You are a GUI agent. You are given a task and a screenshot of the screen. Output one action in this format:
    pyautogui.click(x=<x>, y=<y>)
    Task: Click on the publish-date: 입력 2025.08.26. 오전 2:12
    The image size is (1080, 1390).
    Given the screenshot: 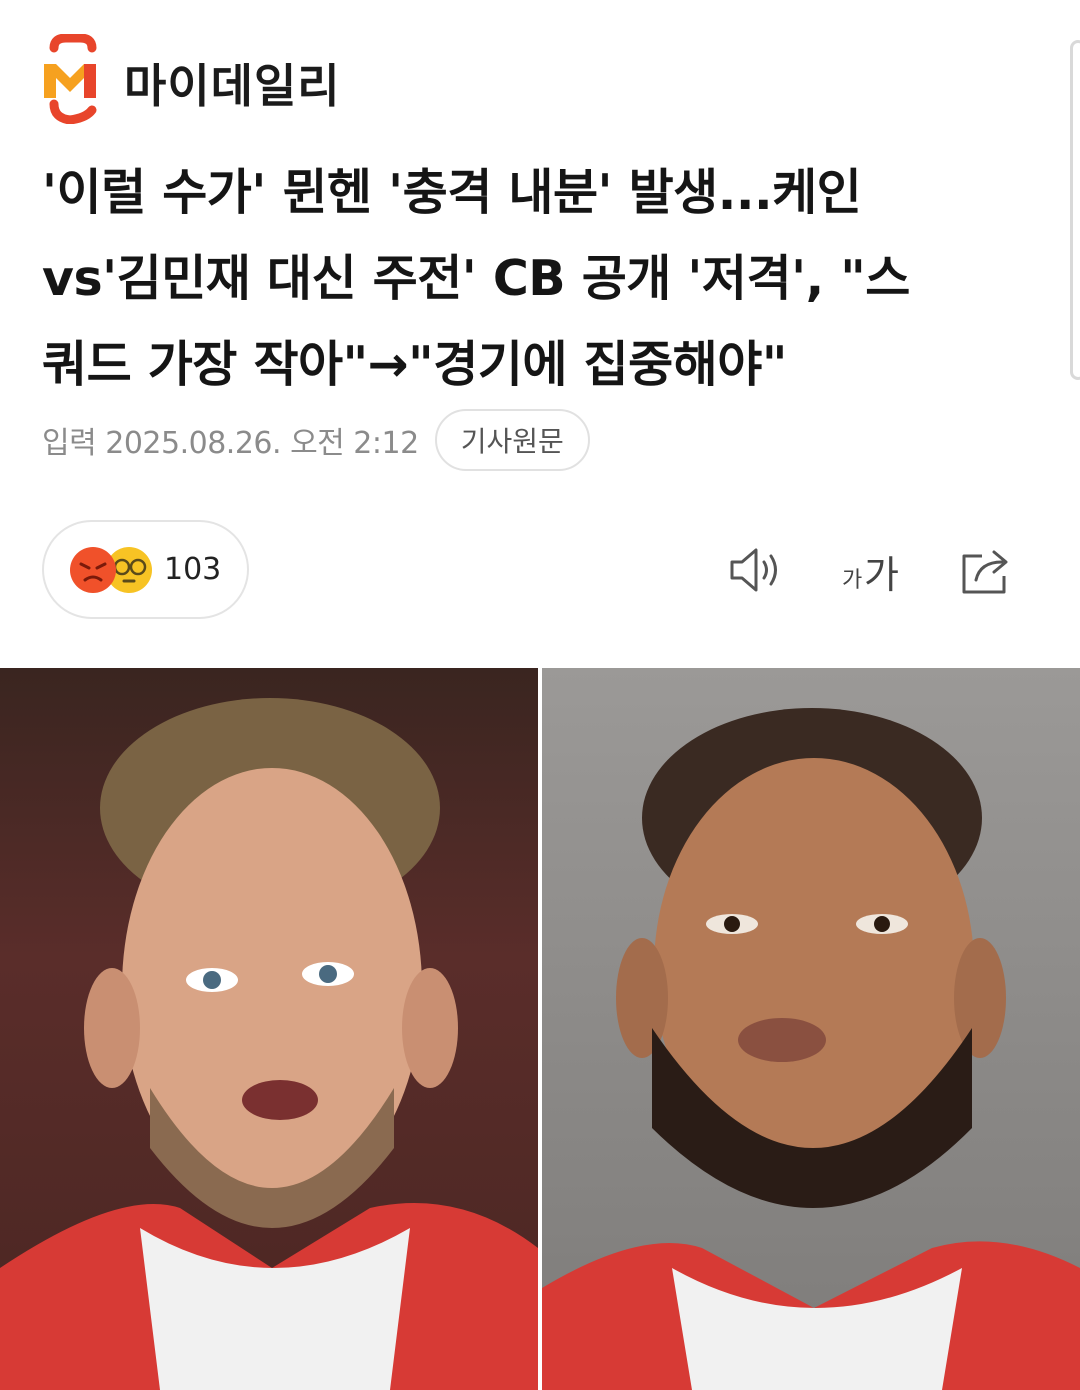 What is the action you would take?
    pyautogui.click(x=230, y=443)
    